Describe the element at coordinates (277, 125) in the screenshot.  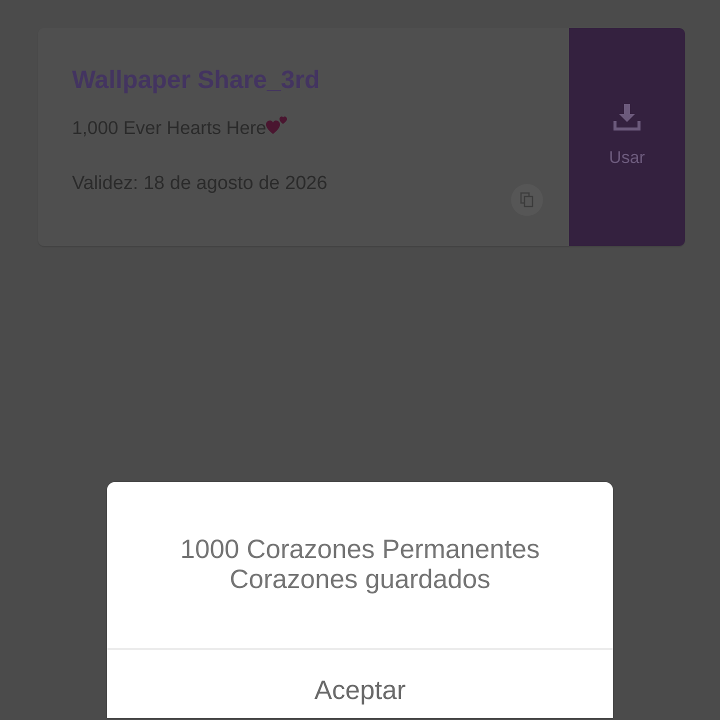
I see `two-hearts-icon` at that location.